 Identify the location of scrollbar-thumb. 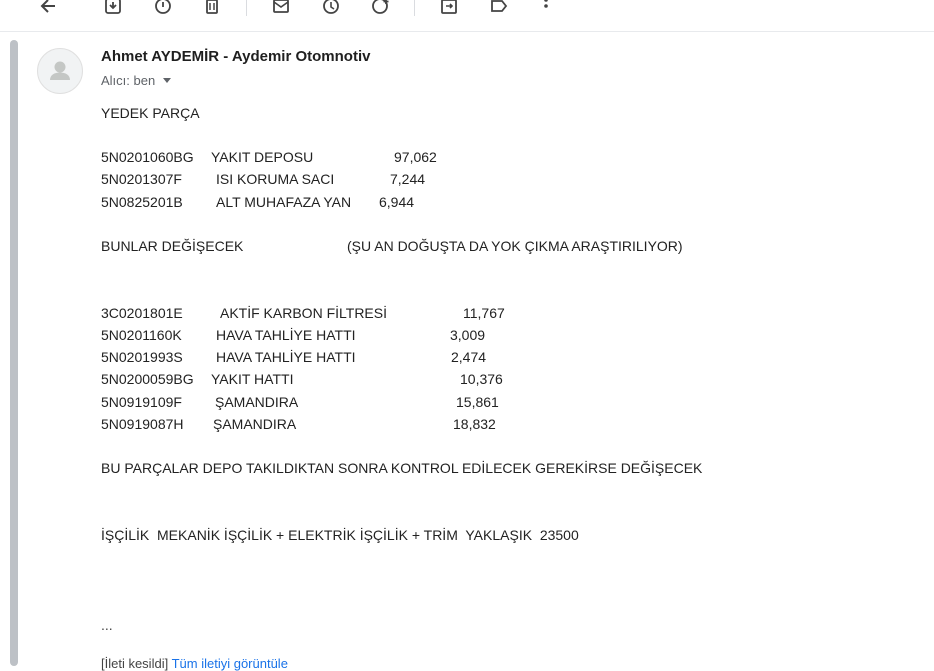
(14, 353).